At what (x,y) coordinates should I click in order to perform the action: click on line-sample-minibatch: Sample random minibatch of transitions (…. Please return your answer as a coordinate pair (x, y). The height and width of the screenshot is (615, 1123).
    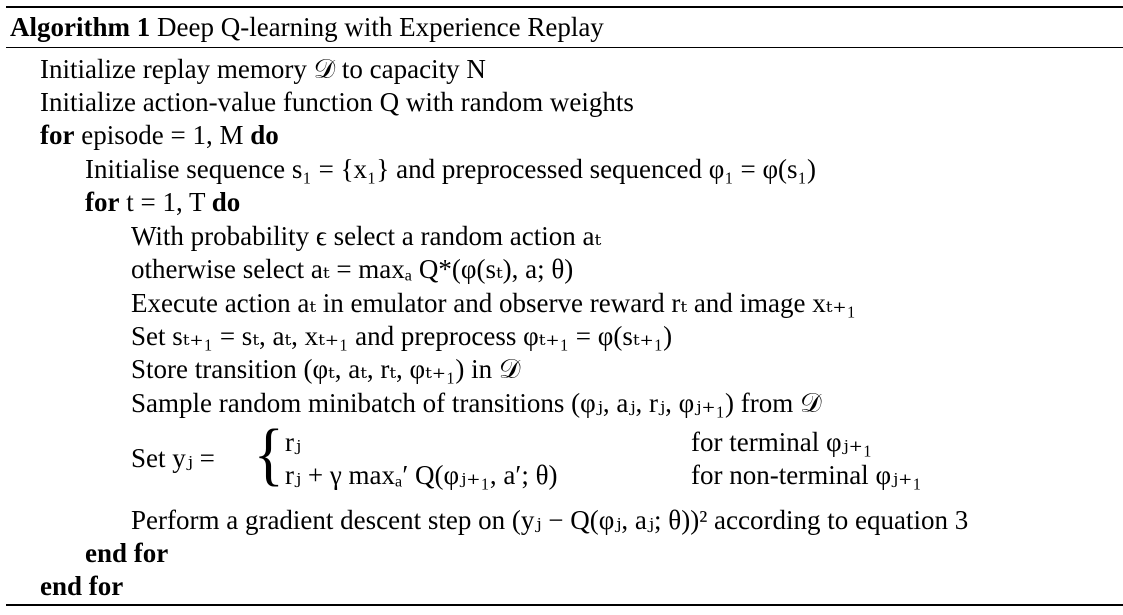
    Looking at the image, I should click on (476, 403).